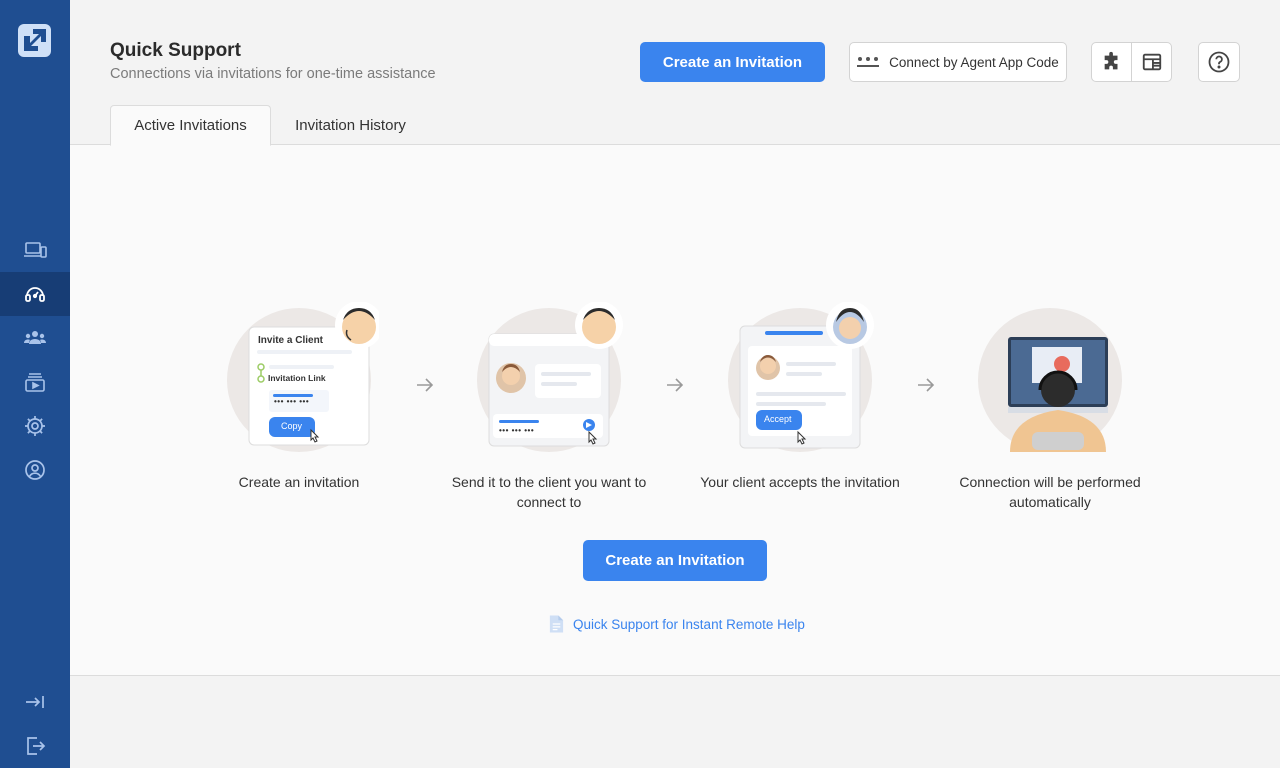  I want to click on nav-collapse, so click(35, 702).